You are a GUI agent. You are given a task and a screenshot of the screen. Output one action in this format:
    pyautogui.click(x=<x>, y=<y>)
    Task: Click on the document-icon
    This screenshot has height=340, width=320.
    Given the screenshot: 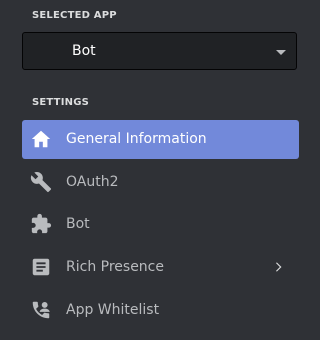 What is the action you would take?
    pyautogui.click(x=41, y=267)
    